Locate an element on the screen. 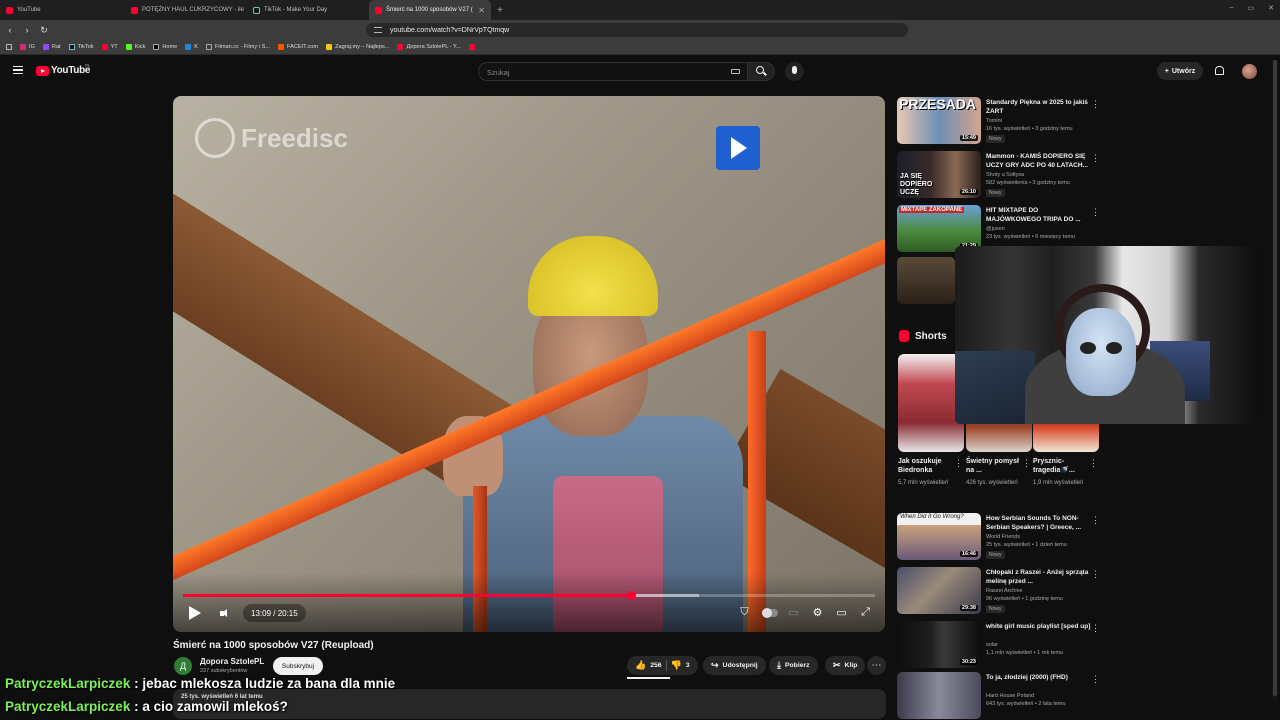  subscribe-button: Subskrybuj is located at coordinates (298, 666).